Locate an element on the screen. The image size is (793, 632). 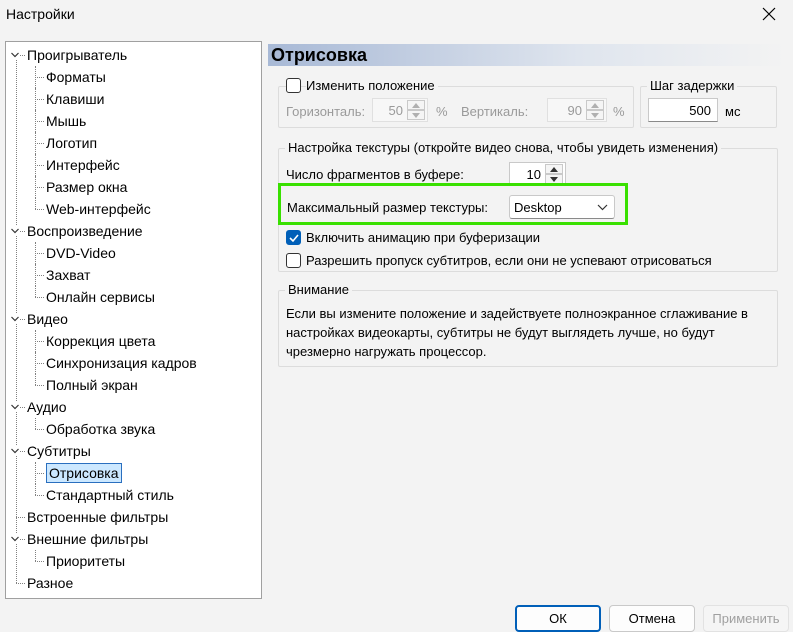
tree-item-label: Воспроизведение is located at coordinates (85, 231).